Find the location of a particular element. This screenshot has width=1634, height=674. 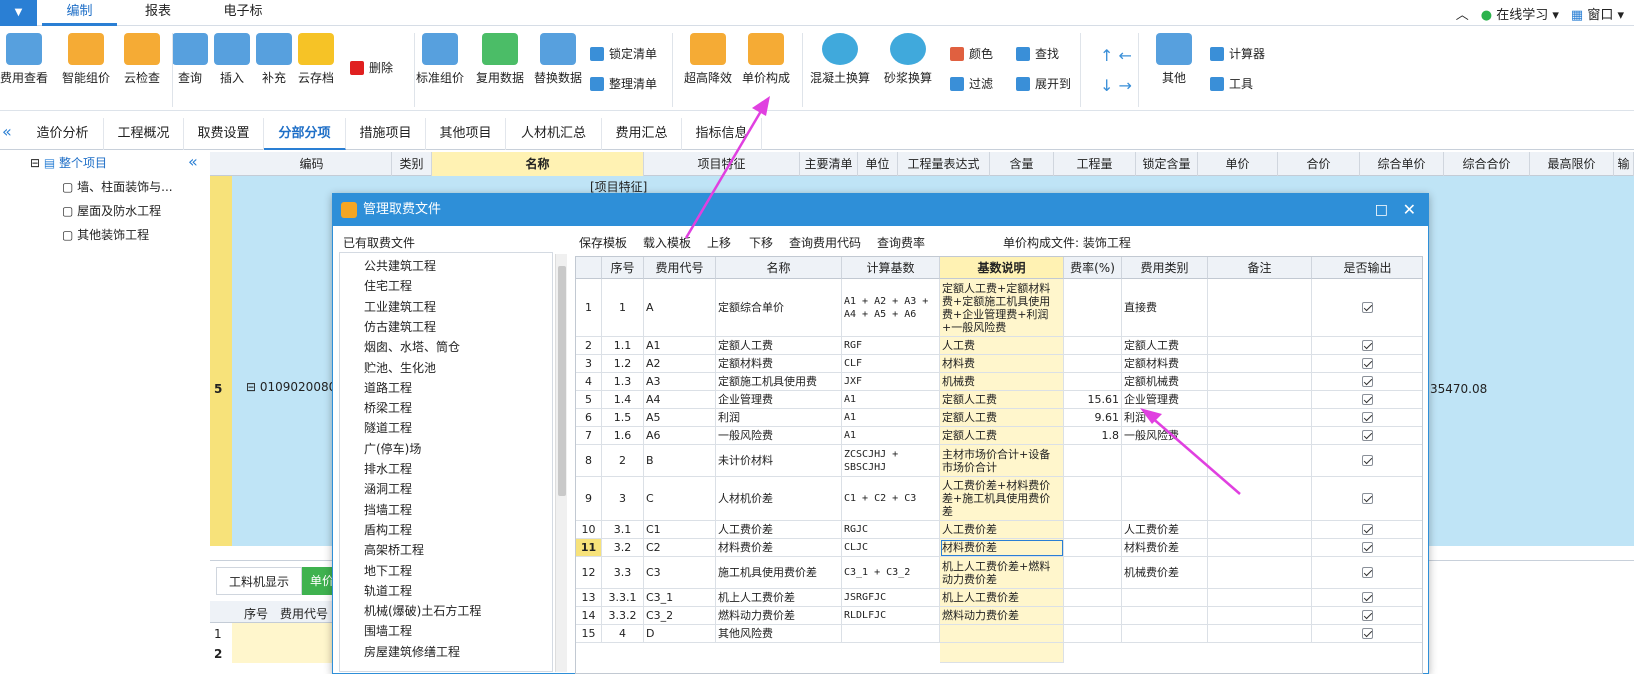

arrow-to-unit-price-button is located at coordinates (725, 172).